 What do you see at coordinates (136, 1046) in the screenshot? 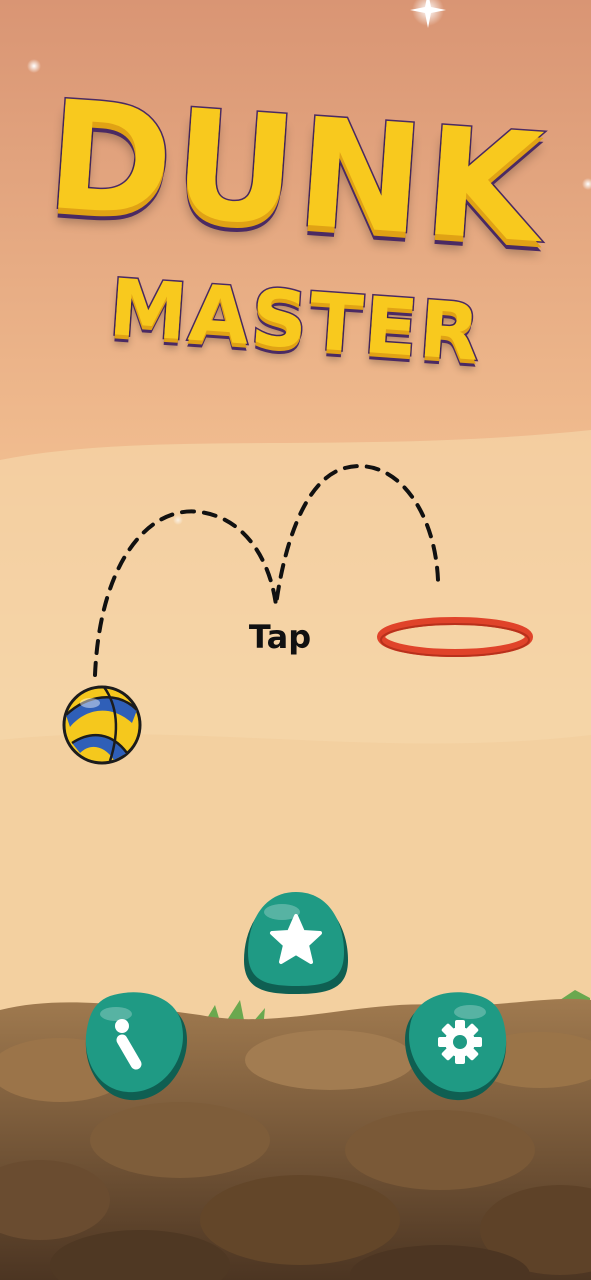
I see `info-button` at bounding box center [136, 1046].